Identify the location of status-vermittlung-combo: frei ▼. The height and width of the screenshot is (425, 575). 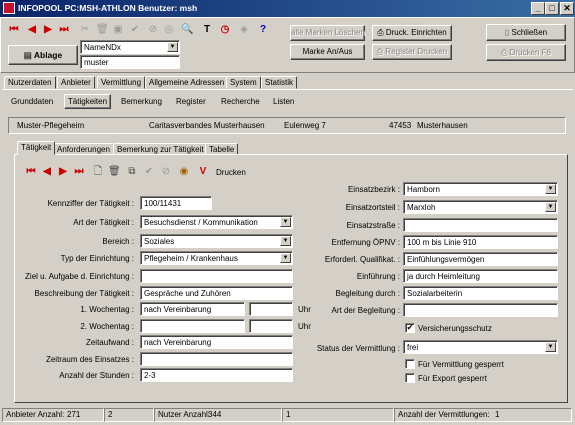
(480, 347).